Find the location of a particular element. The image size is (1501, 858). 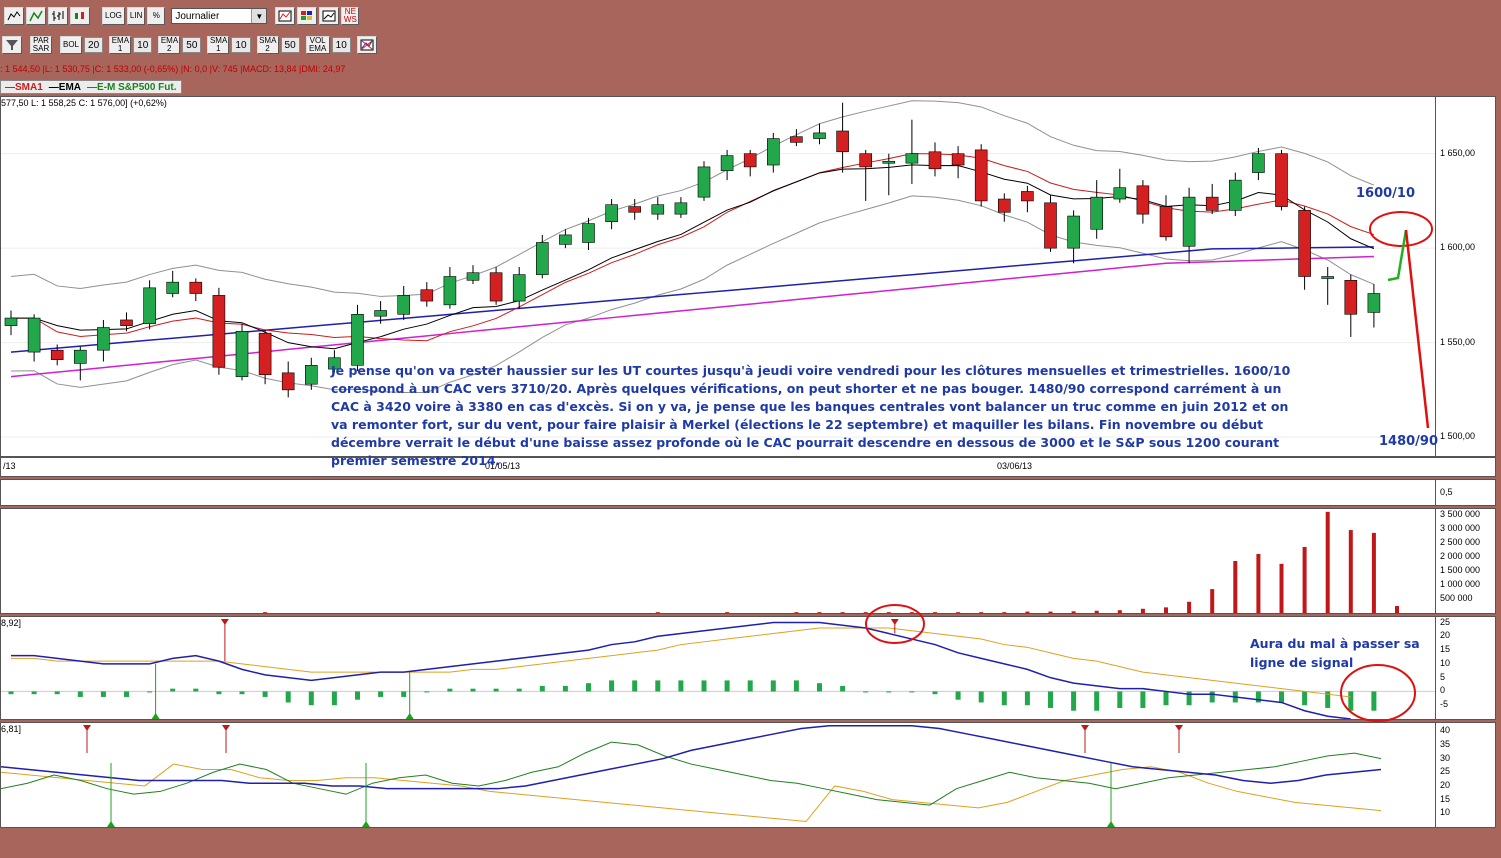

dmi-panel: 6,81] is located at coordinates (718, 775).